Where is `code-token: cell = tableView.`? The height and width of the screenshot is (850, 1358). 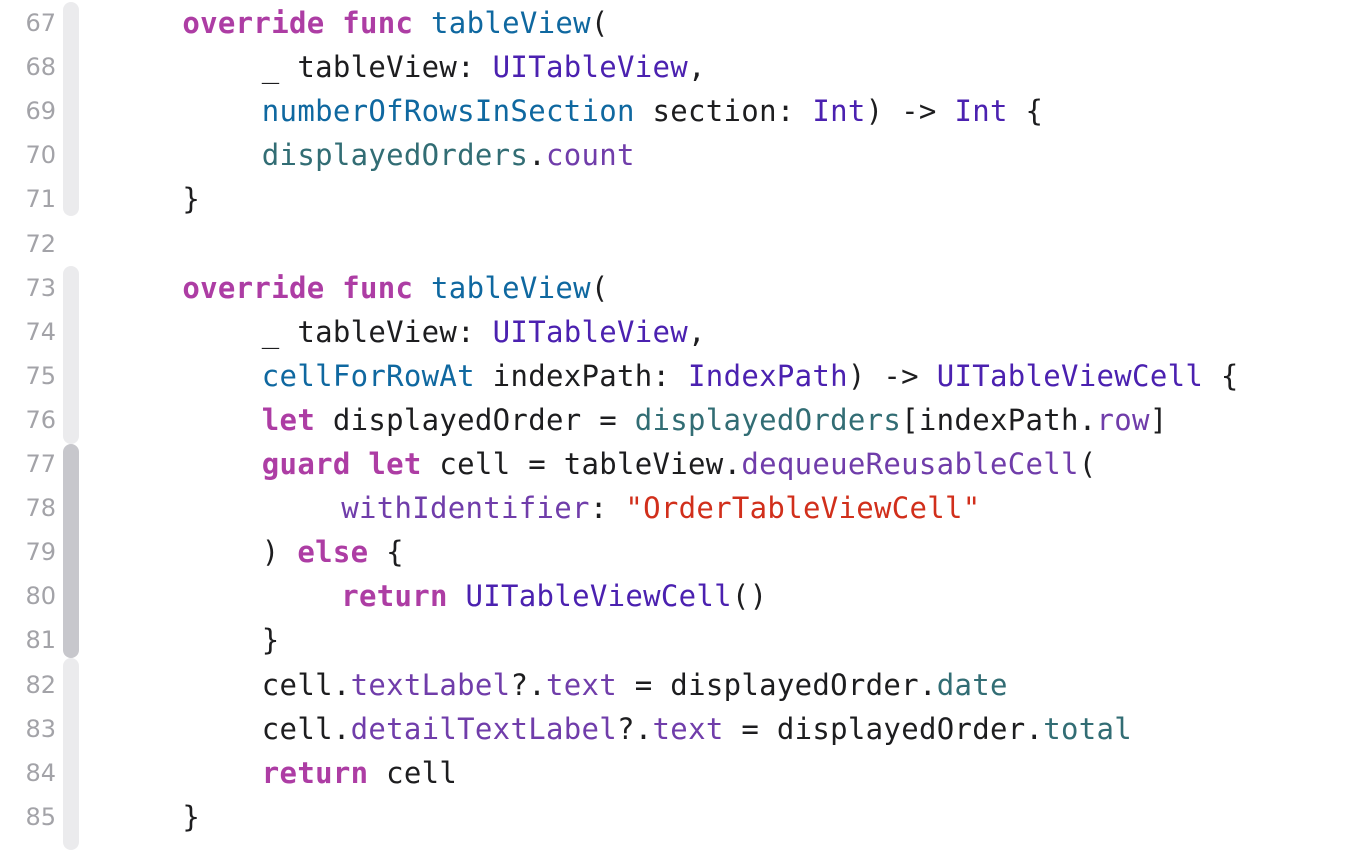 code-token: cell = tableView. is located at coordinates (581, 464).